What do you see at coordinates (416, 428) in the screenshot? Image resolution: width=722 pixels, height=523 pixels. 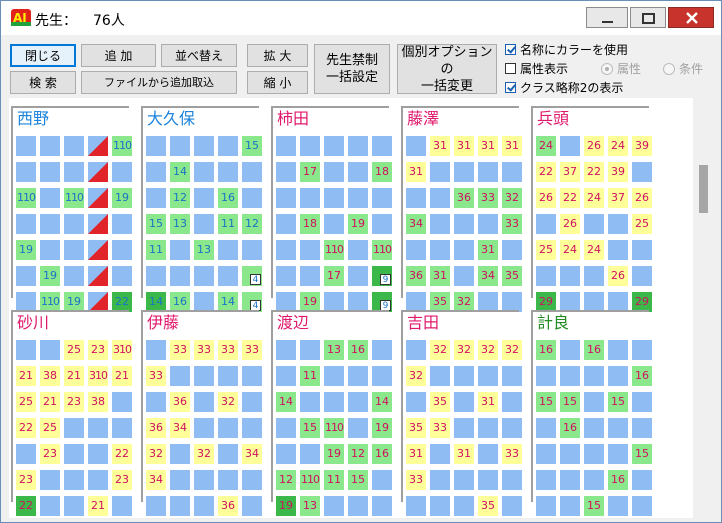 I see `period-cell: 35` at bounding box center [416, 428].